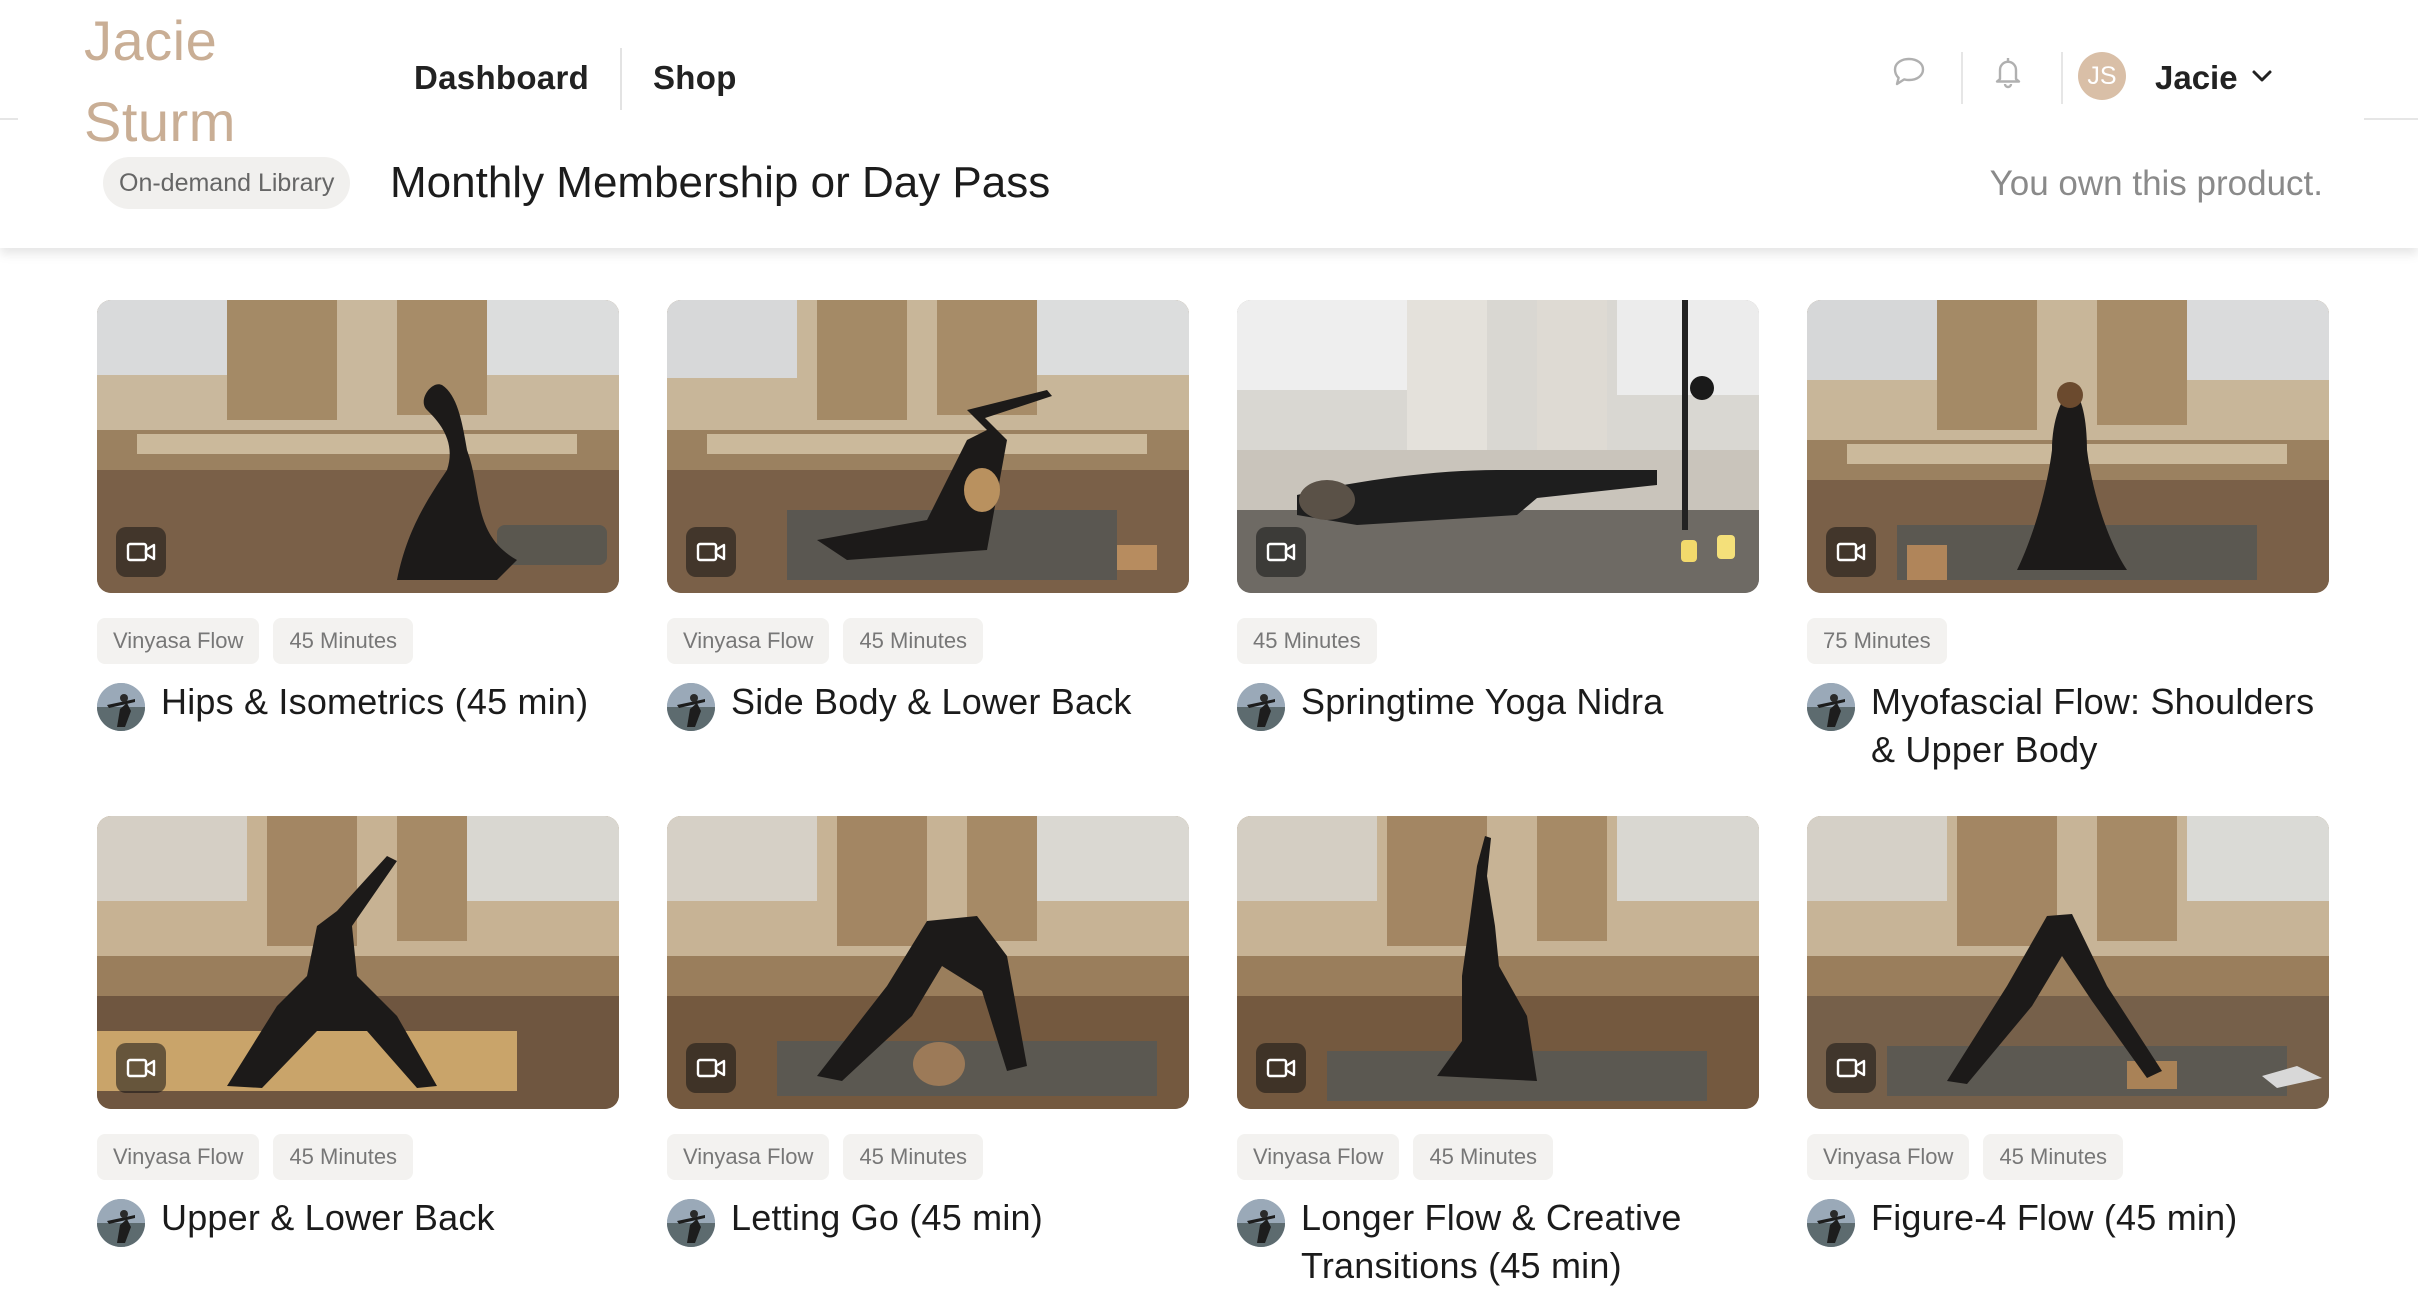  I want to click on brand-line-1: Jacie, so click(151, 40).